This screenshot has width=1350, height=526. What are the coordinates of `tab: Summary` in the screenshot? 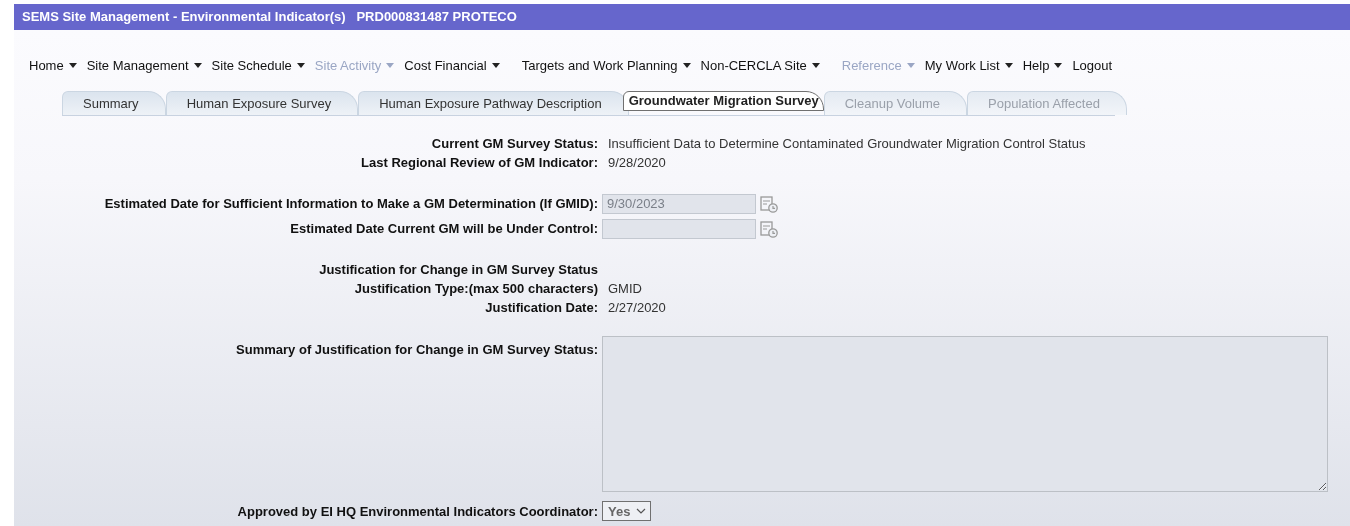 It's located at (114, 103).